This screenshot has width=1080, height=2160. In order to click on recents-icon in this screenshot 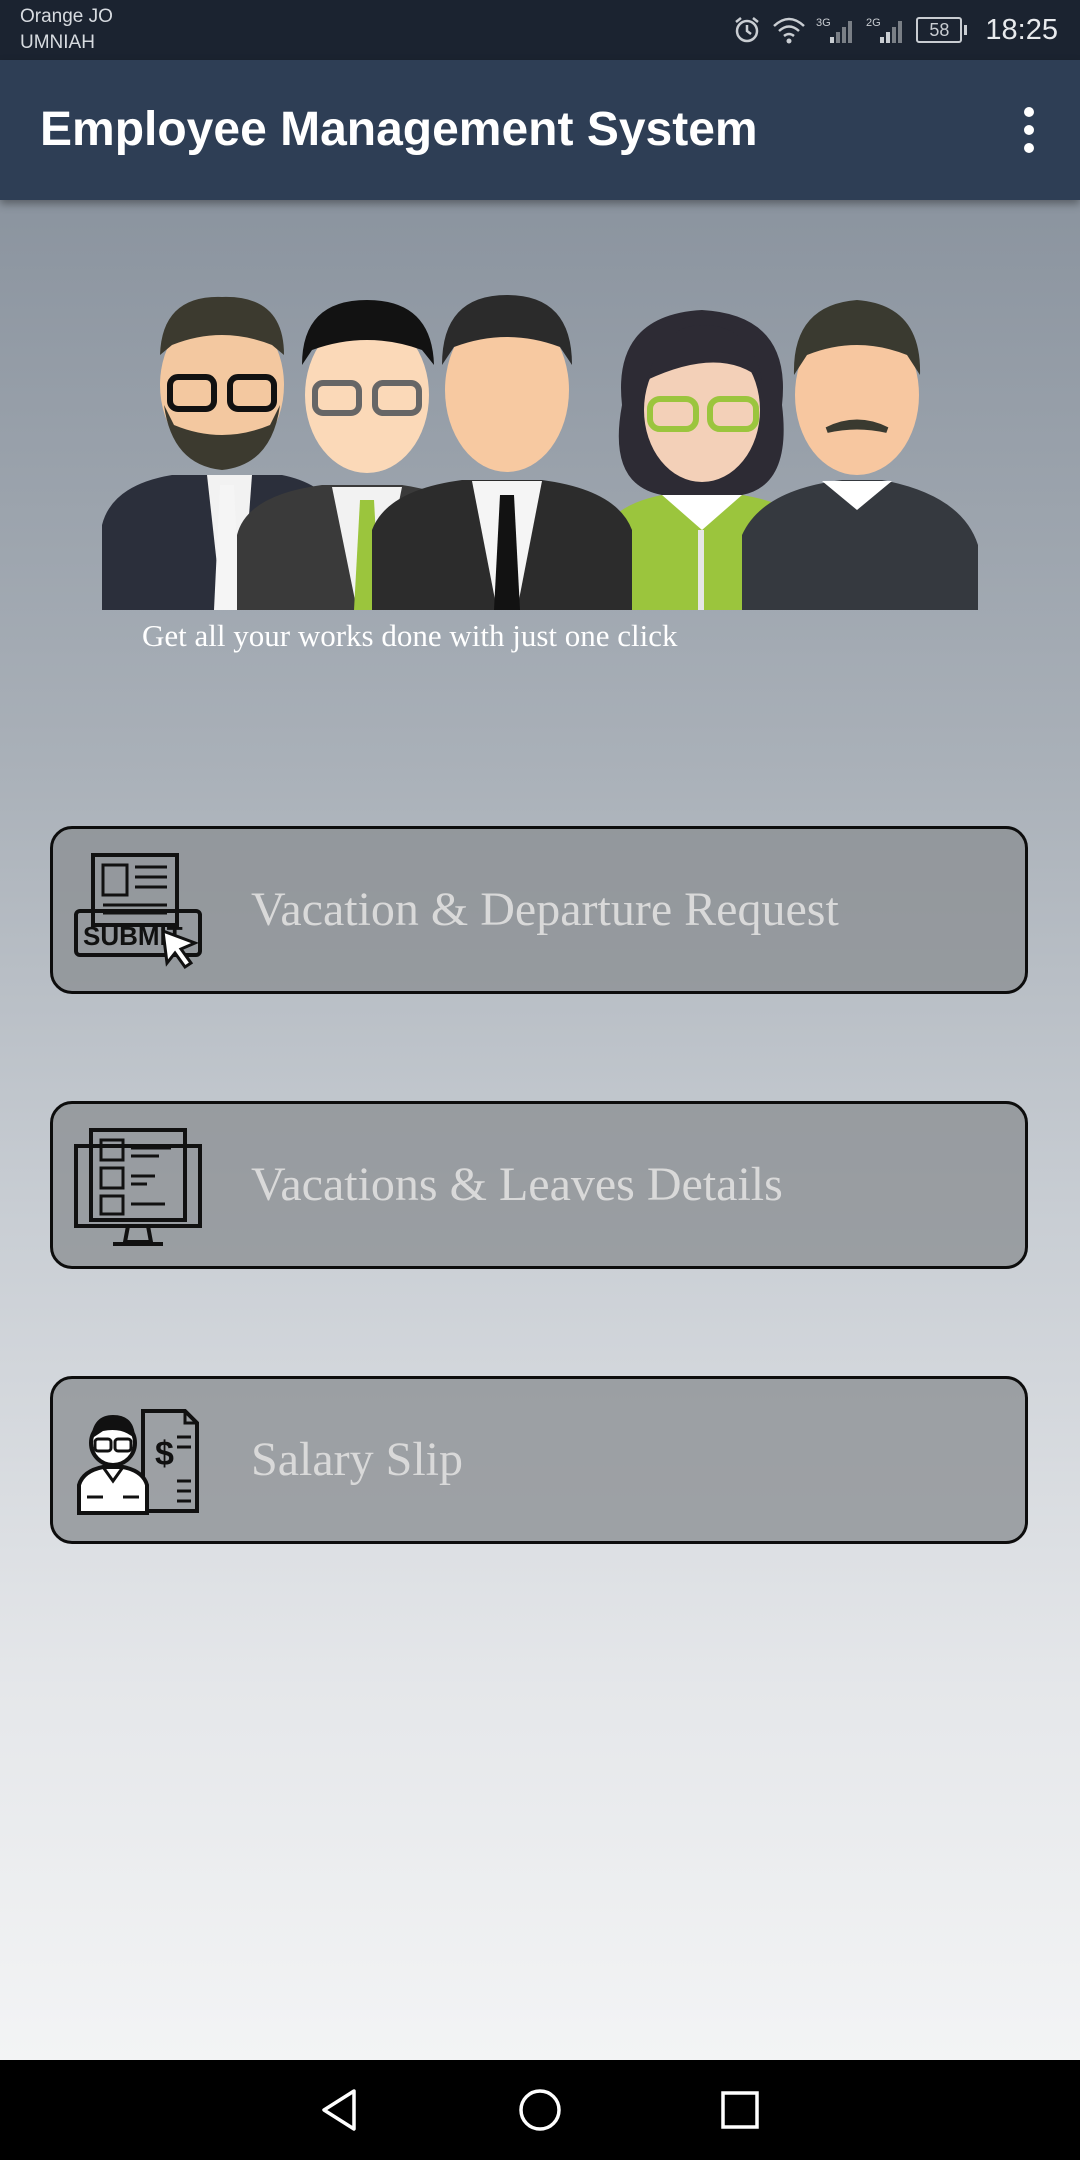, I will do `click(740, 2110)`.